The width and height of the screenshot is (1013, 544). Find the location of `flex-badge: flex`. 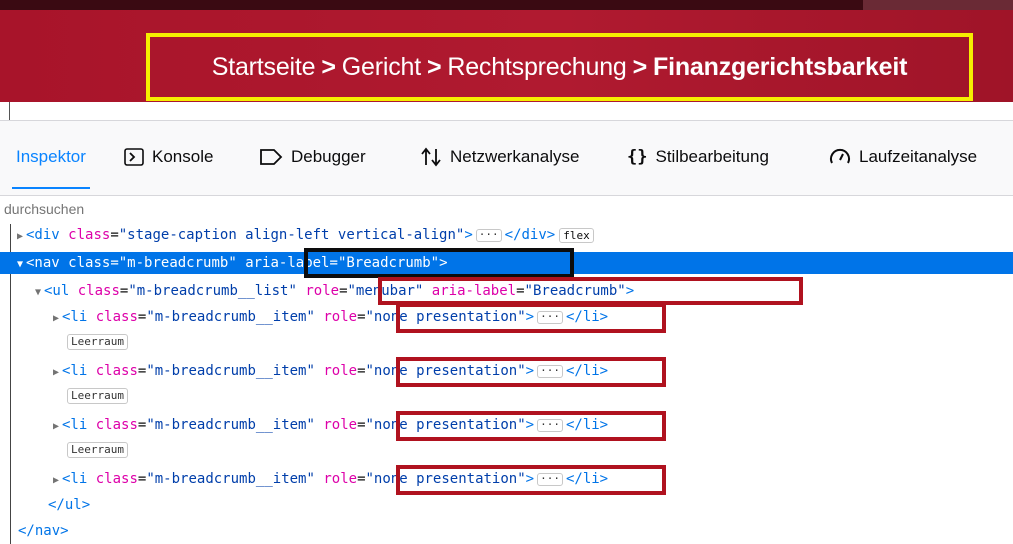

flex-badge: flex is located at coordinates (576, 235).